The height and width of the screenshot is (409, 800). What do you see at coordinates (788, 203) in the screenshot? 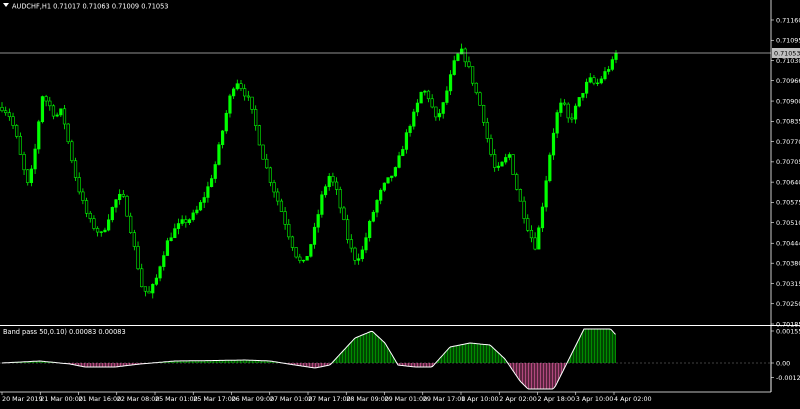
I see `price-tick-label: 0.70575` at bounding box center [788, 203].